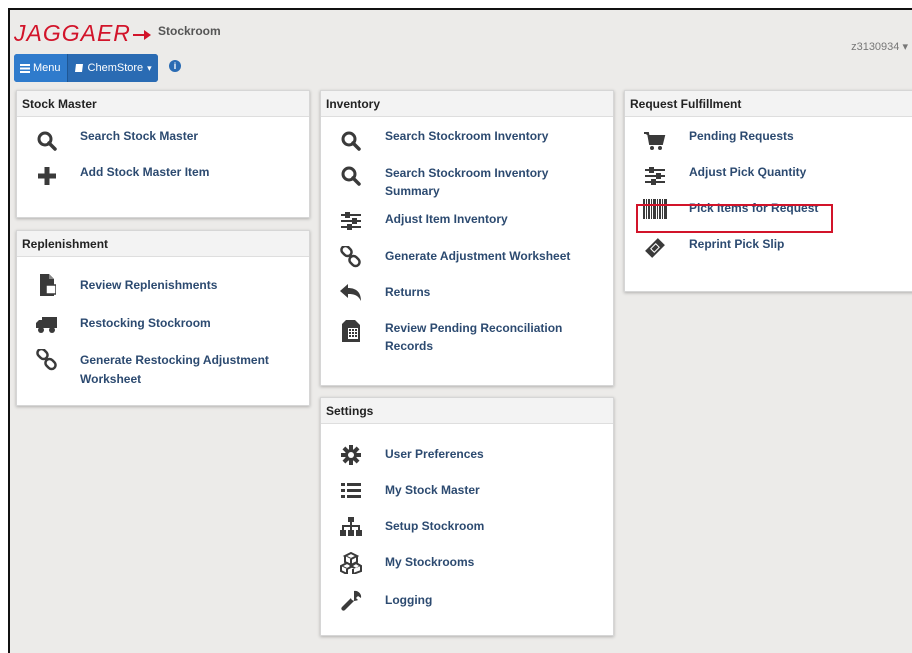  Describe the element at coordinates (409, 600) in the screenshot. I see `menu-item-label: Logging` at that location.